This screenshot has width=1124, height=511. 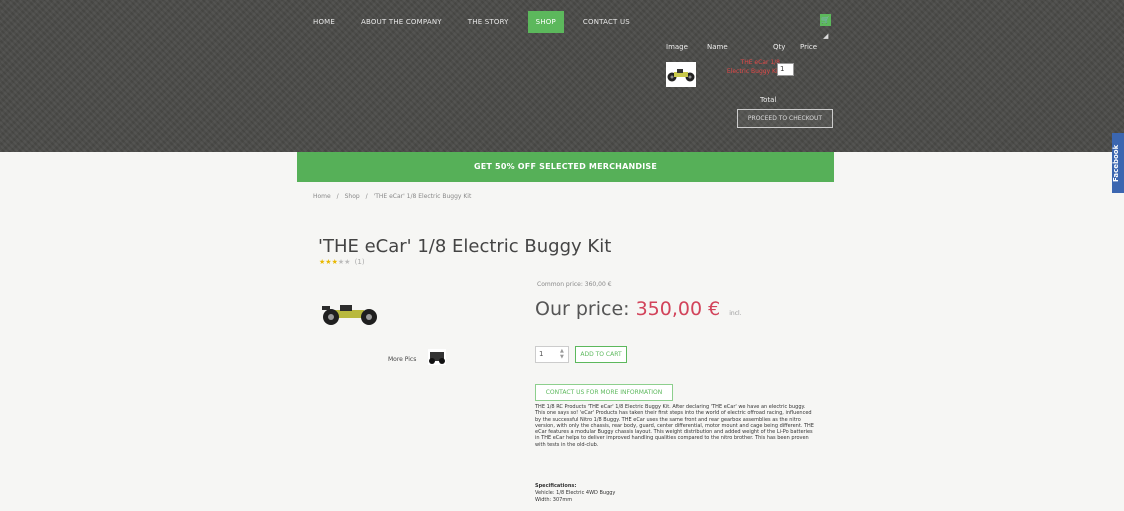 I want to click on price-label: Our price:, so click(x=582, y=309).